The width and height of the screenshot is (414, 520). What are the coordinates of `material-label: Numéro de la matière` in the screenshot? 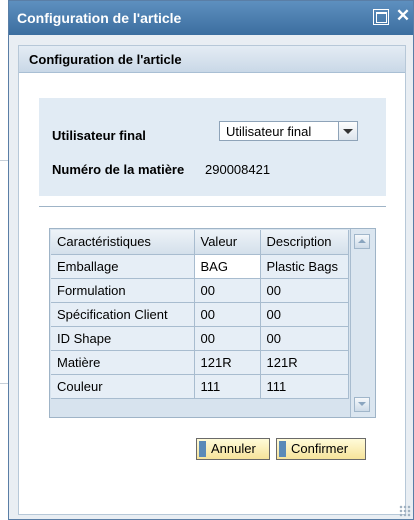 It's located at (118, 169).